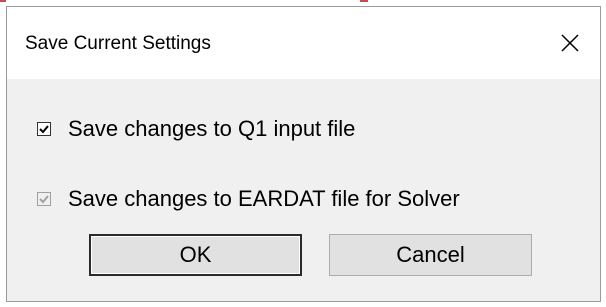 This screenshot has width=606, height=307. I want to click on ok-button: OK, so click(195, 255).